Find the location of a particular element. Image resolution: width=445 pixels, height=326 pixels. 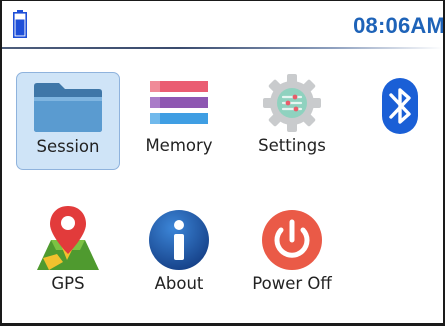

menu-item-power-off: Power Off is located at coordinates (292, 253).